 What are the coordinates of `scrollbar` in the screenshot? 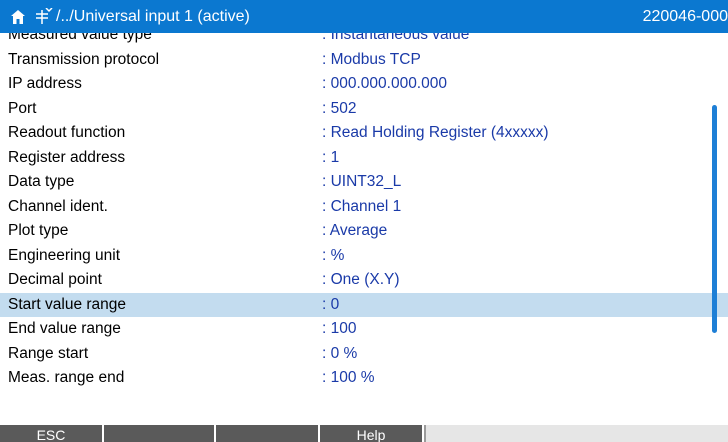 It's located at (714, 219).